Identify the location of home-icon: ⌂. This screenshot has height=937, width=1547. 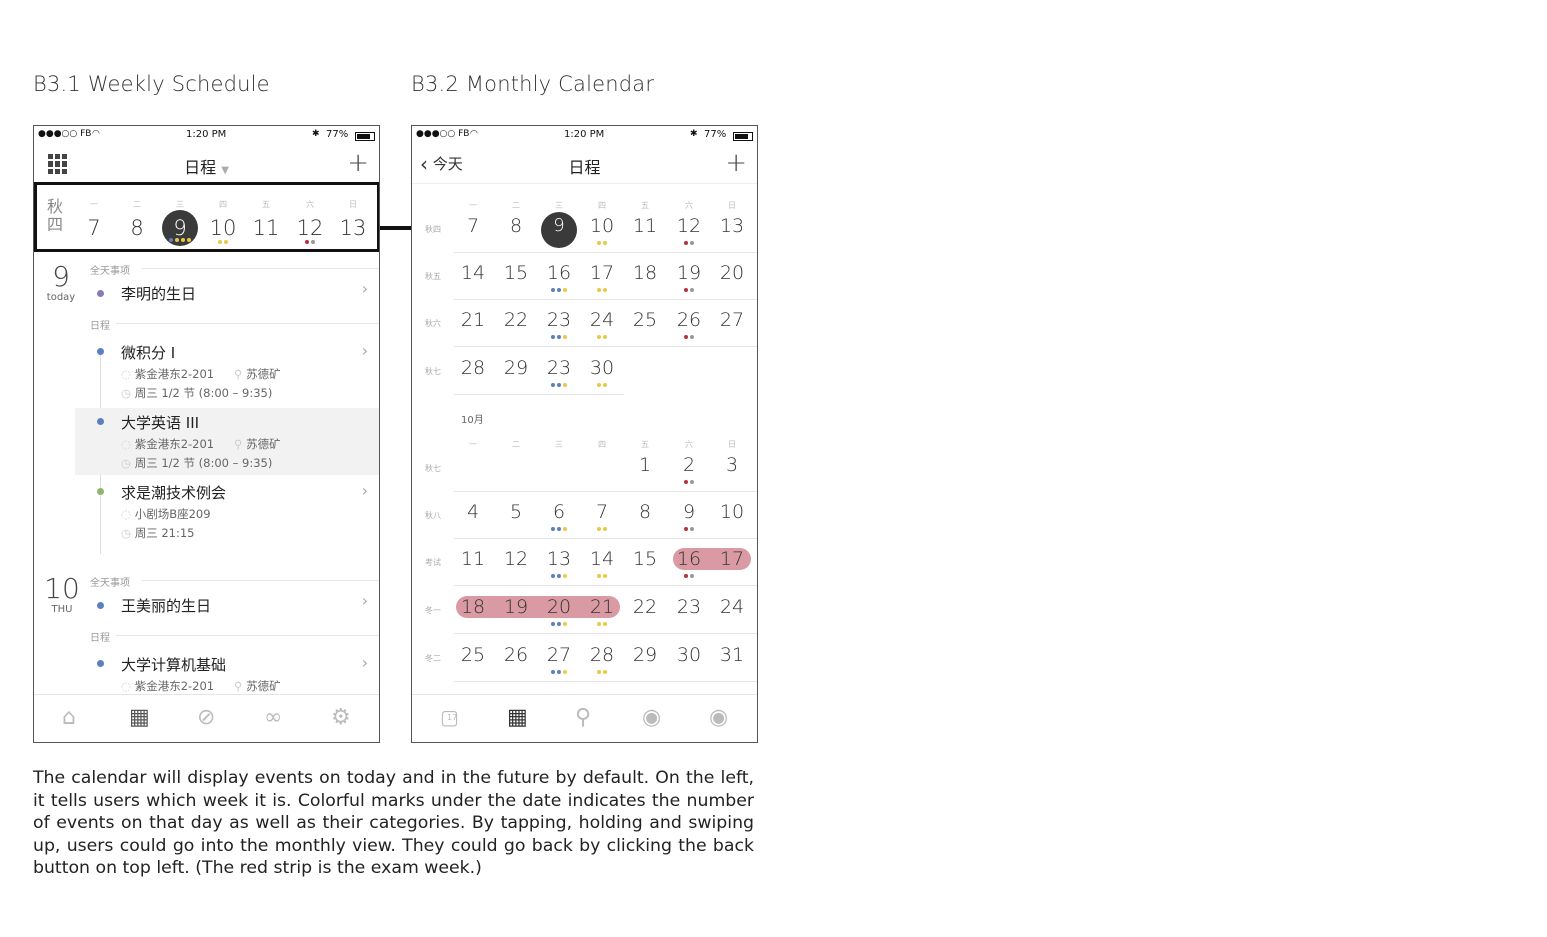
(69, 717).